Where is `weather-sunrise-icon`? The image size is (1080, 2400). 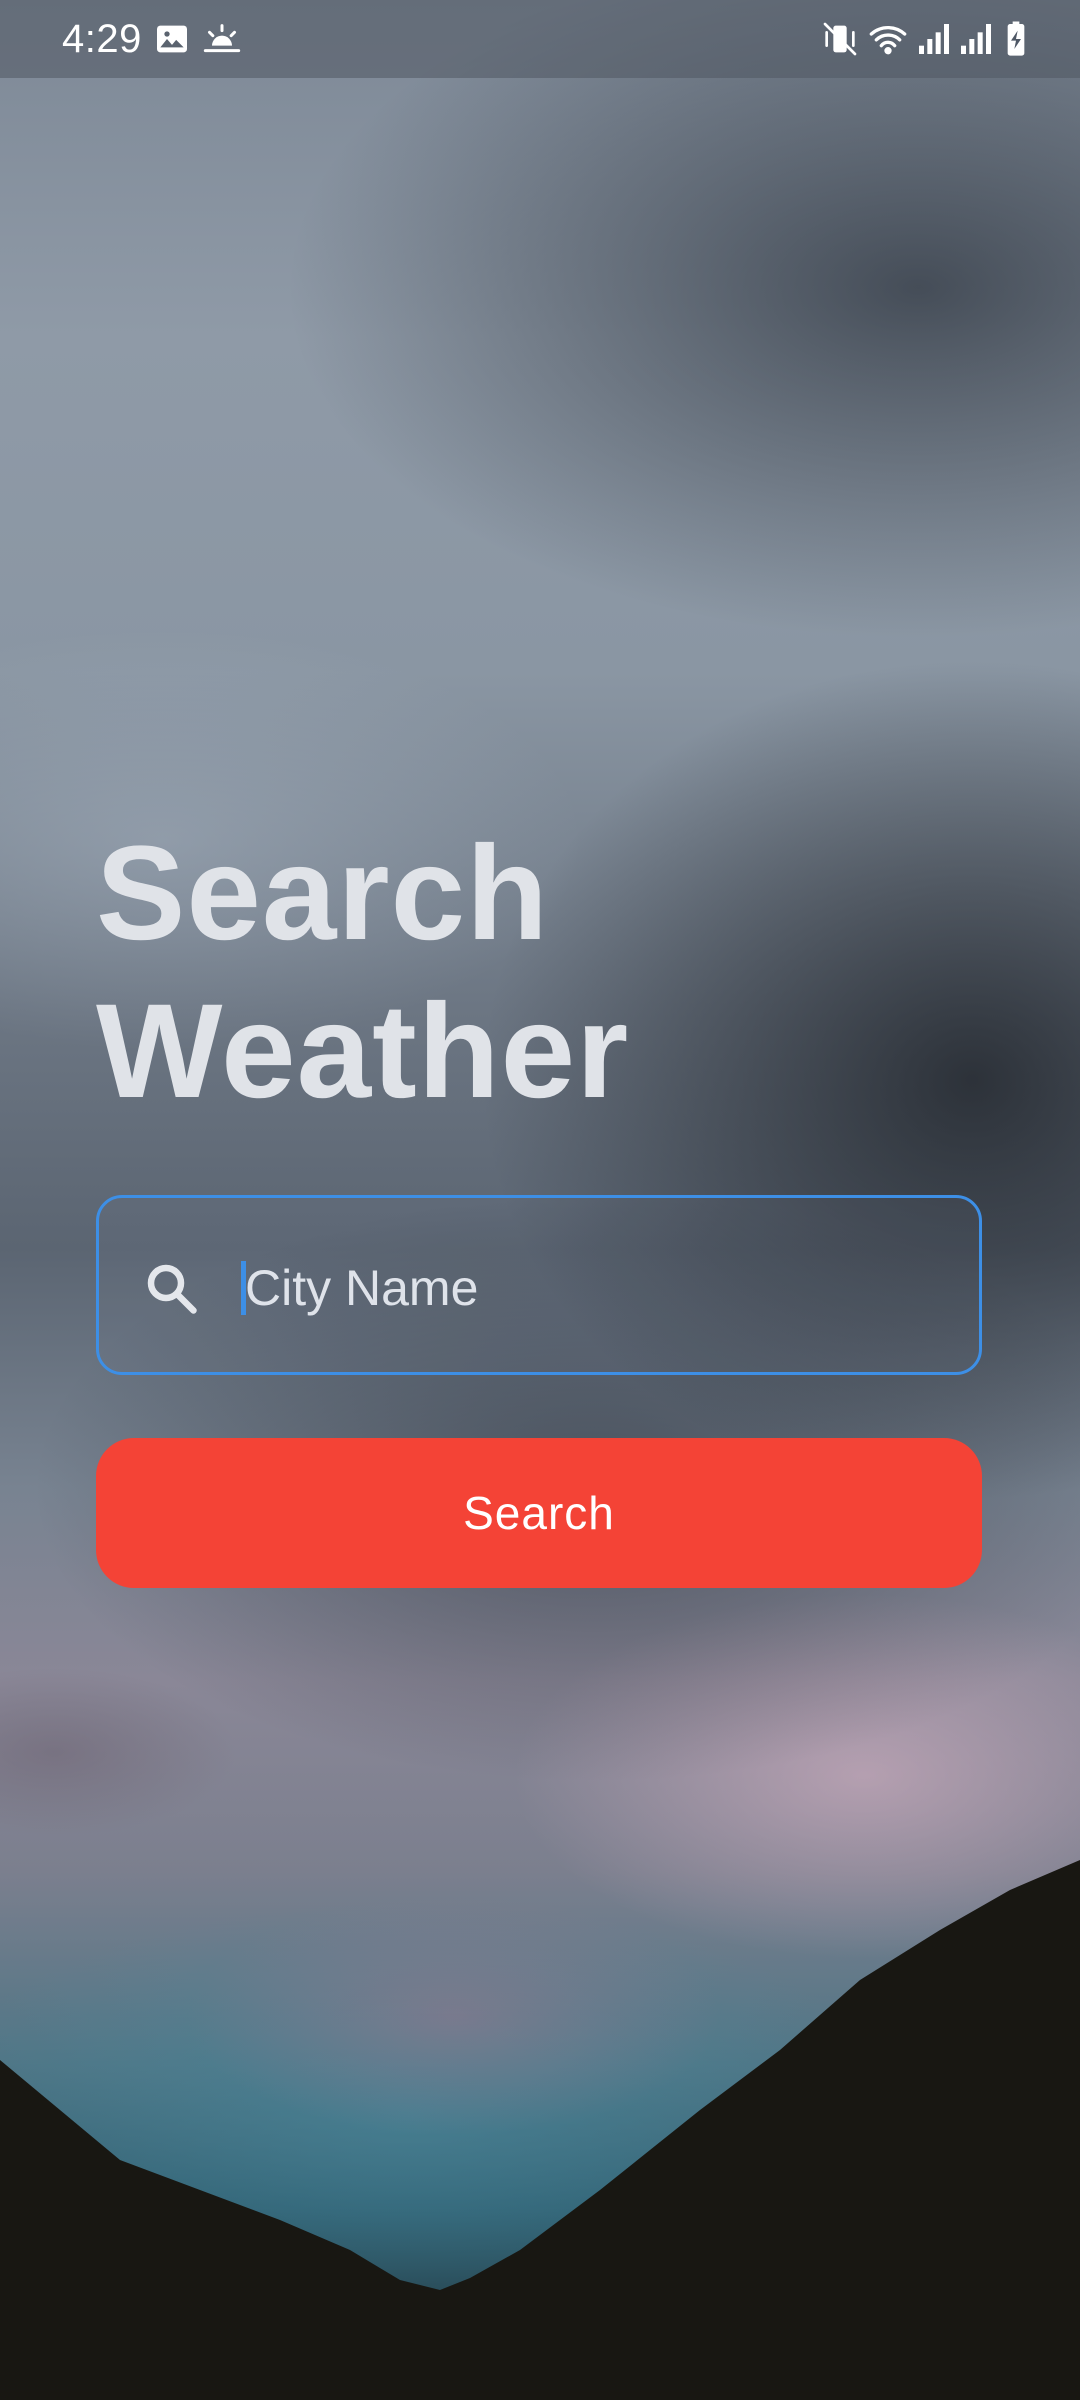 weather-sunrise-icon is located at coordinates (222, 39).